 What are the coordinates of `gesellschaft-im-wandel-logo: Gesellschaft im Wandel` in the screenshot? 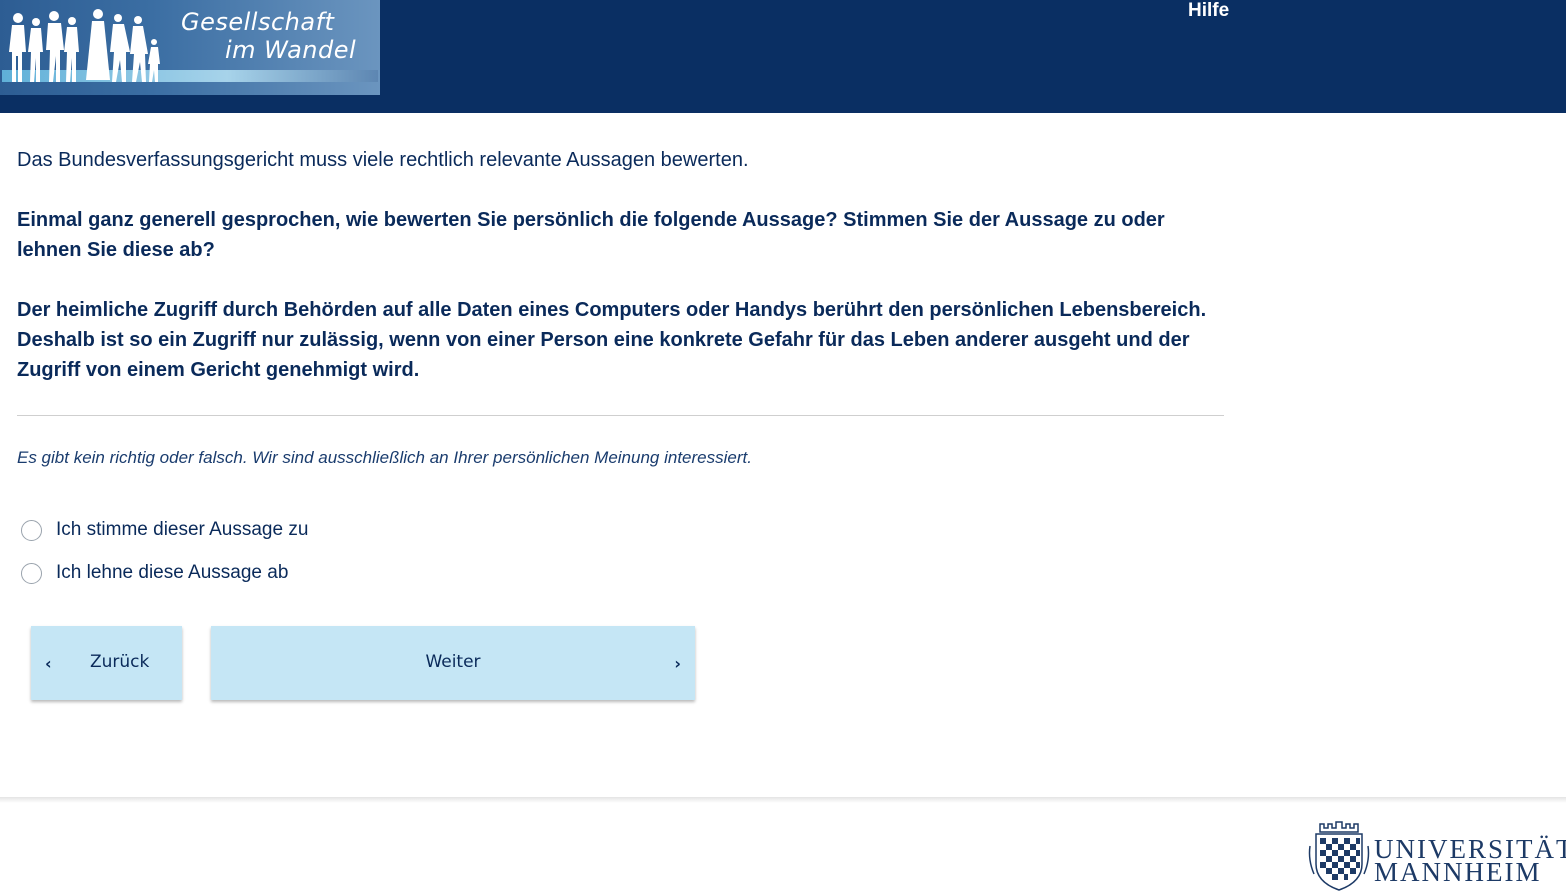 It's located at (190, 47).